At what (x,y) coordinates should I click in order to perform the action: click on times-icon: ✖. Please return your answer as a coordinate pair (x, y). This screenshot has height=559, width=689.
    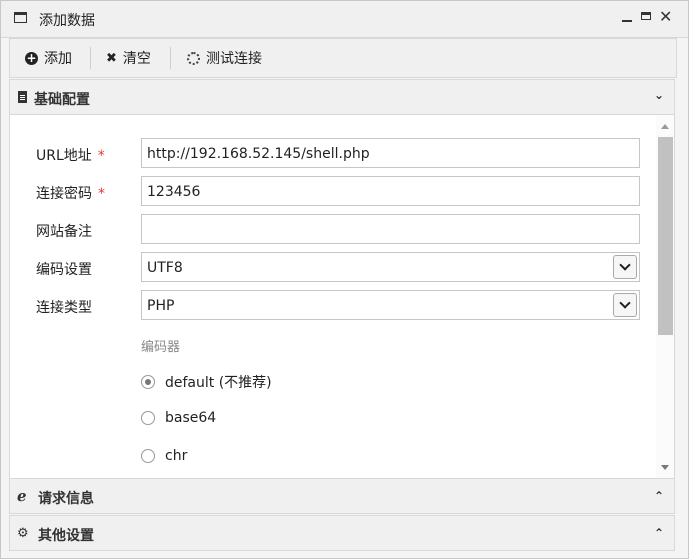
    Looking at the image, I should click on (111, 58).